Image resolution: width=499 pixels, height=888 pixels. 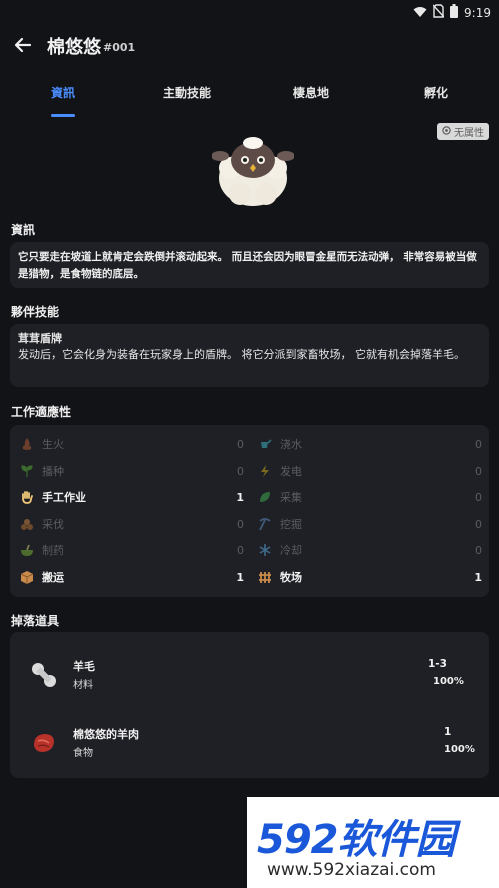 I want to click on work-row-watering: 浇水 0, so click(x=370, y=444).